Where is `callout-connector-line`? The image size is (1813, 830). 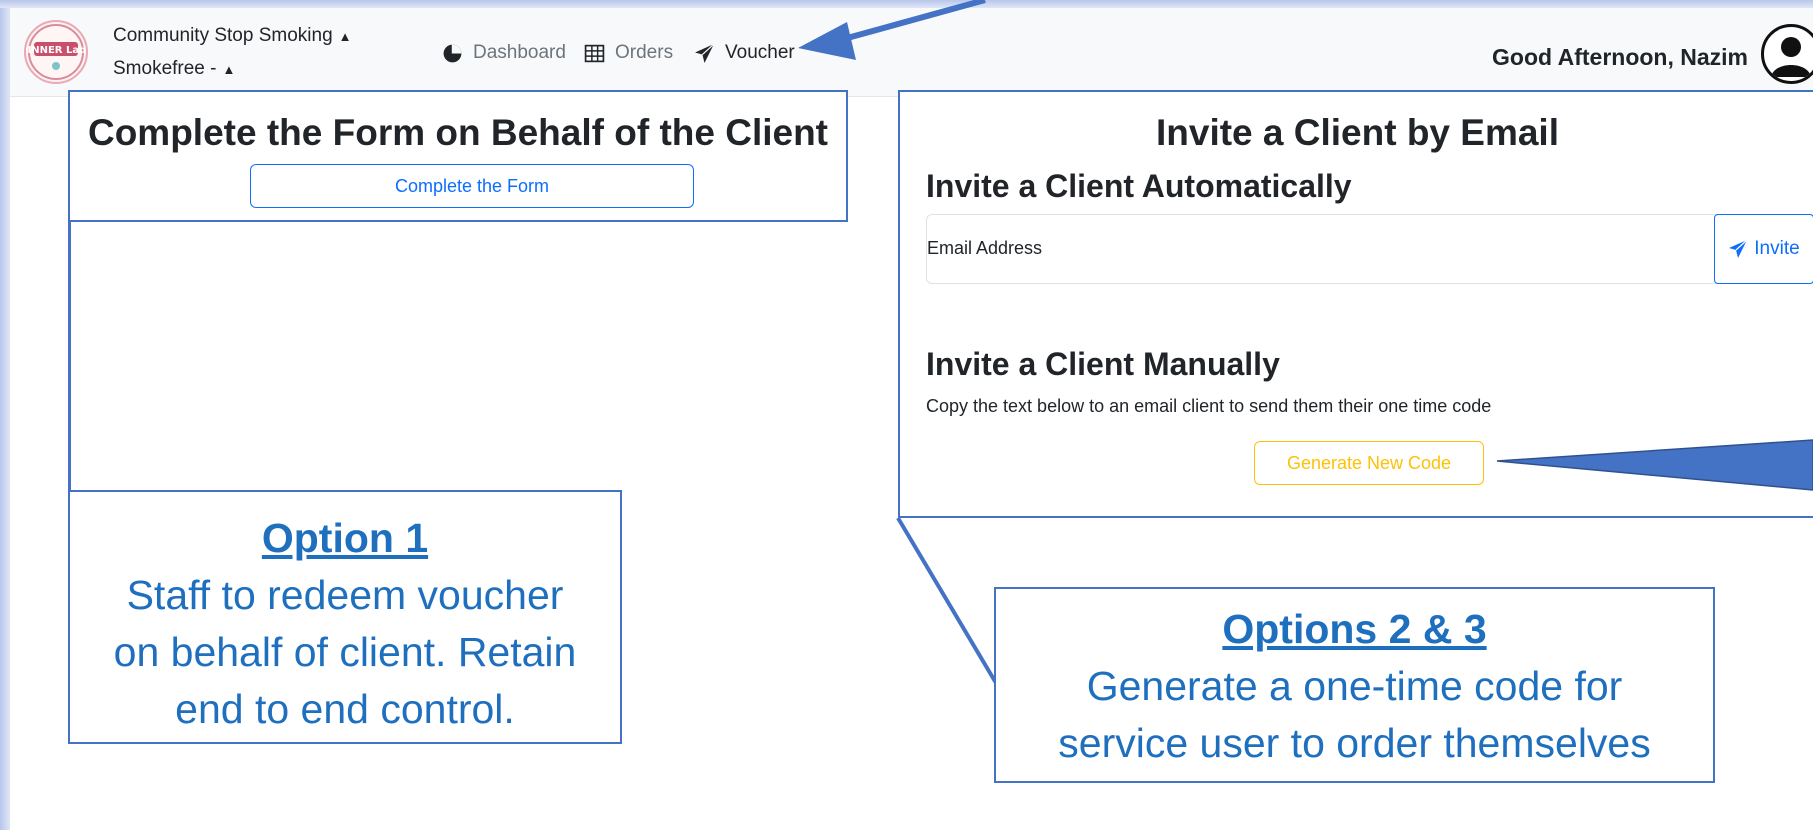 callout-connector-line is located at coordinates (947, 600).